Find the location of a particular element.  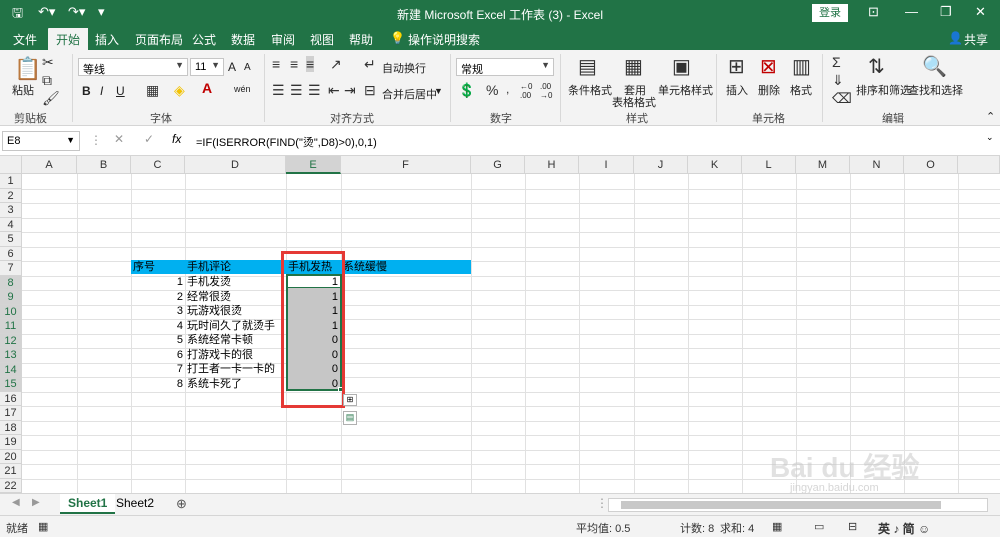

column-header: G is located at coordinates (498, 165).